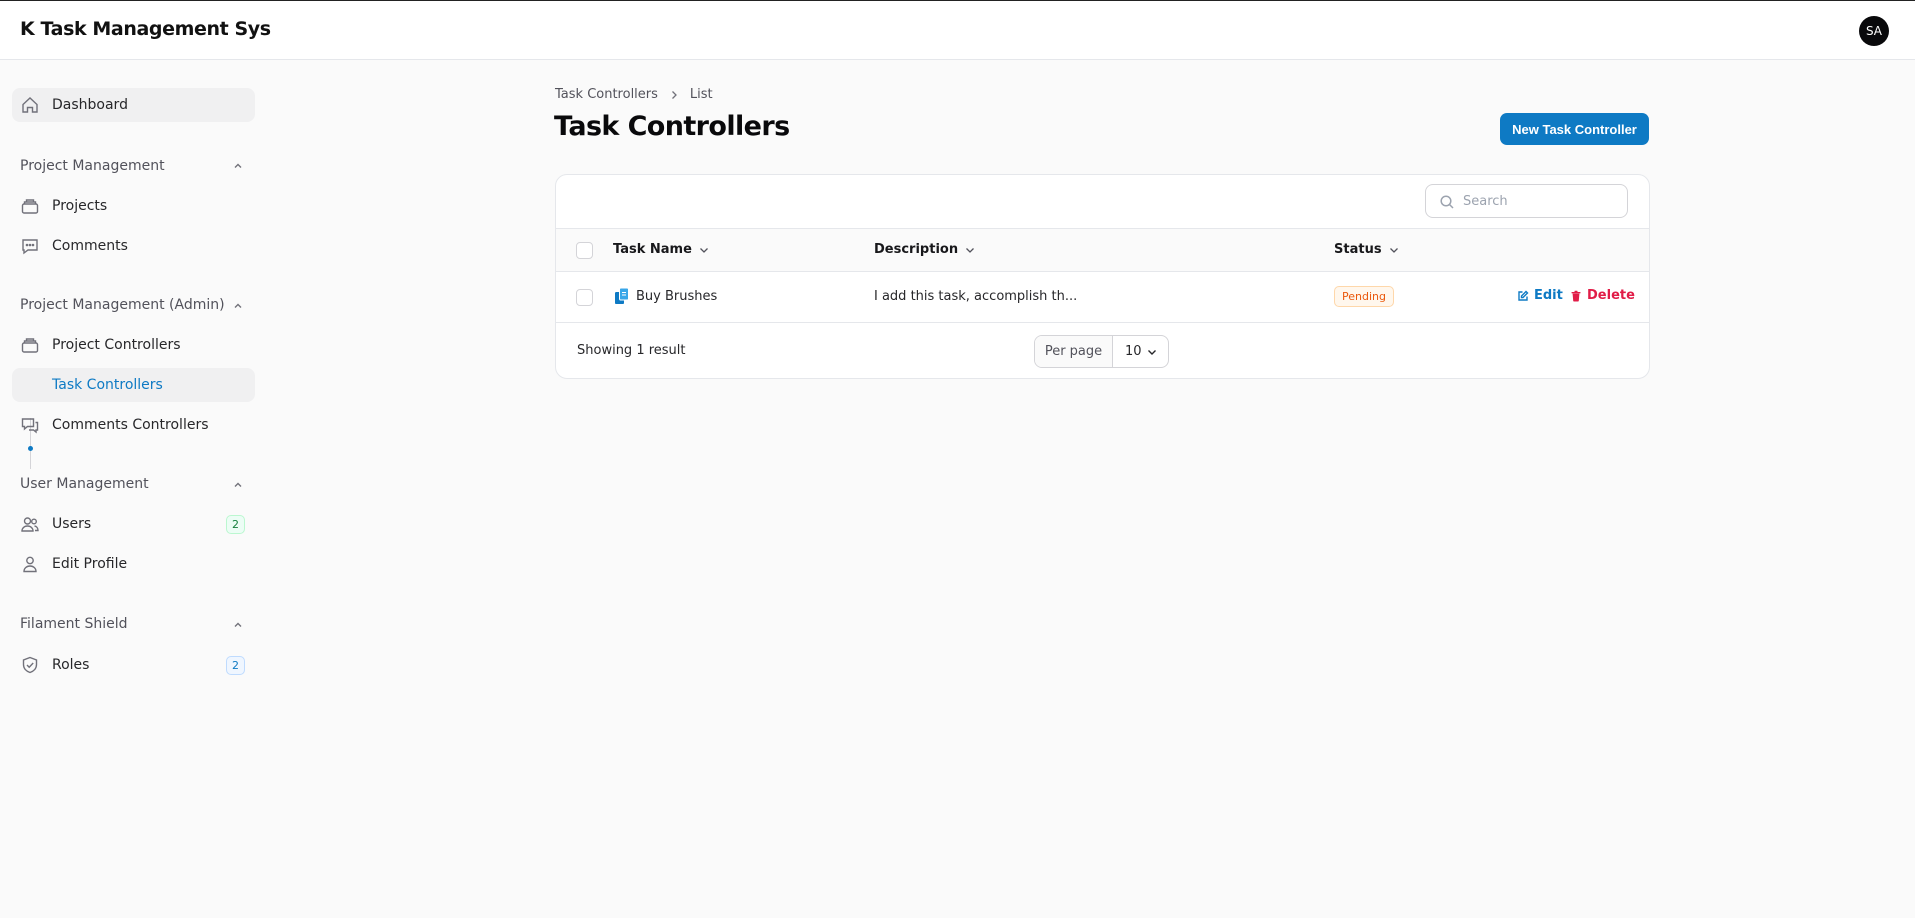 This screenshot has width=1915, height=918. Describe the element at coordinates (1447, 202) in the screenshot. I see `search-icon` at that location.